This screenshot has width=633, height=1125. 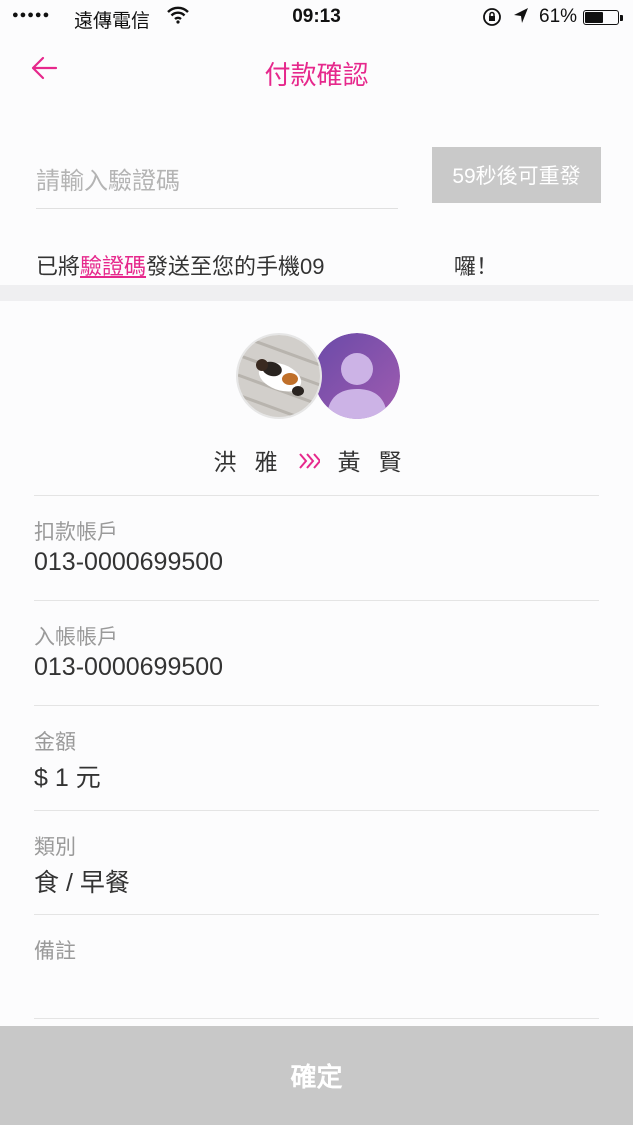 I want to click on category-field: 類別 食 / 早餐, so click(x=316, y=863).